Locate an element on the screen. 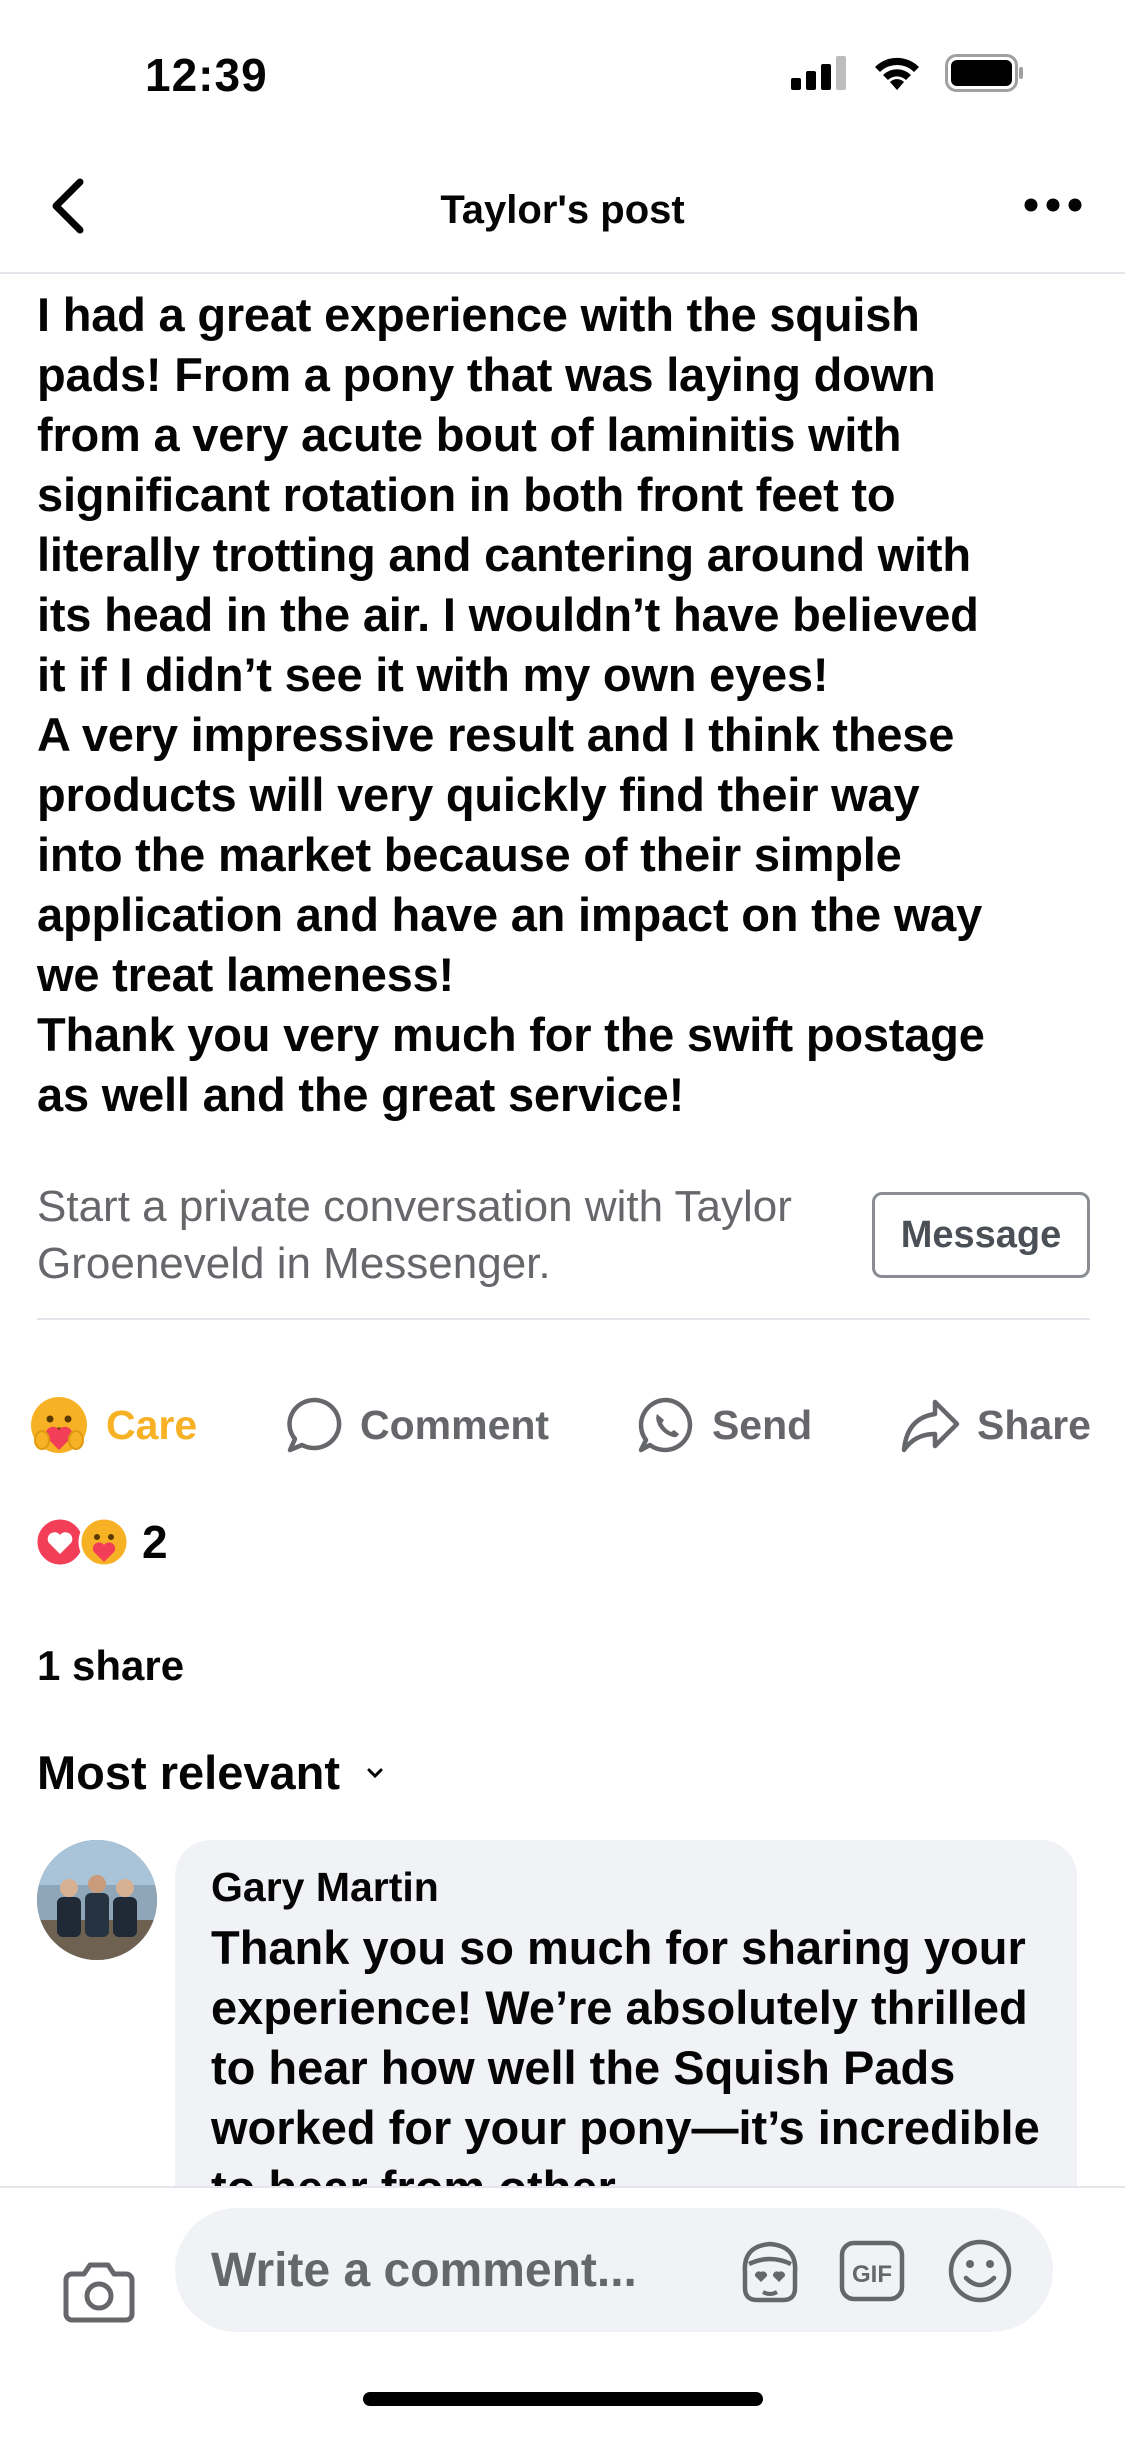 Image resolution: width=1125 pixels, height=2438 pixels. emoji-icon is located at coordinates (980, 2271).